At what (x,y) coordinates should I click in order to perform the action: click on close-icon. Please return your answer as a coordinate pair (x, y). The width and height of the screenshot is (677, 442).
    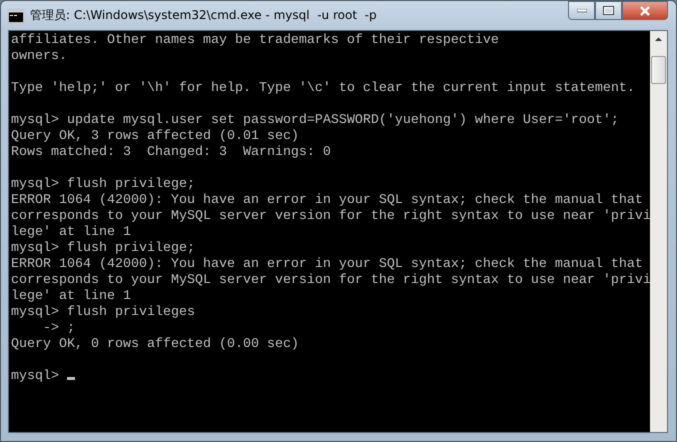
    Looking at the image, I should click on (645, 11).